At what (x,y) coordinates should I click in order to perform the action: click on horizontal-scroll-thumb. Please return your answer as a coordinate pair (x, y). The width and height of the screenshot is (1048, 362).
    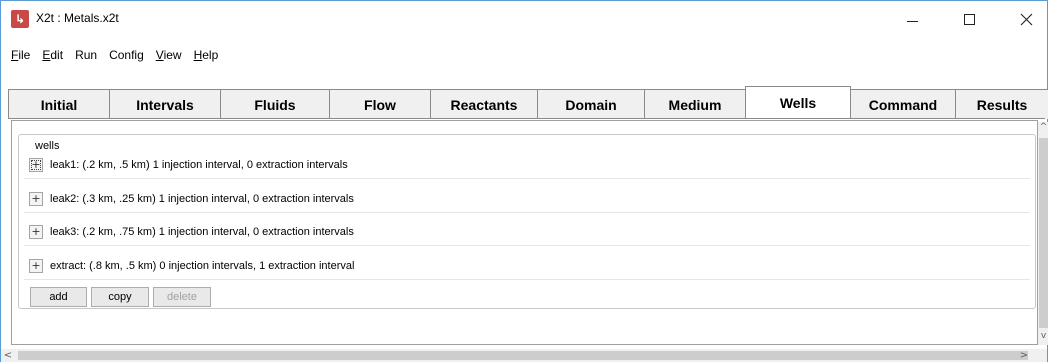
    Looking at the image, I should click on (523, 355).